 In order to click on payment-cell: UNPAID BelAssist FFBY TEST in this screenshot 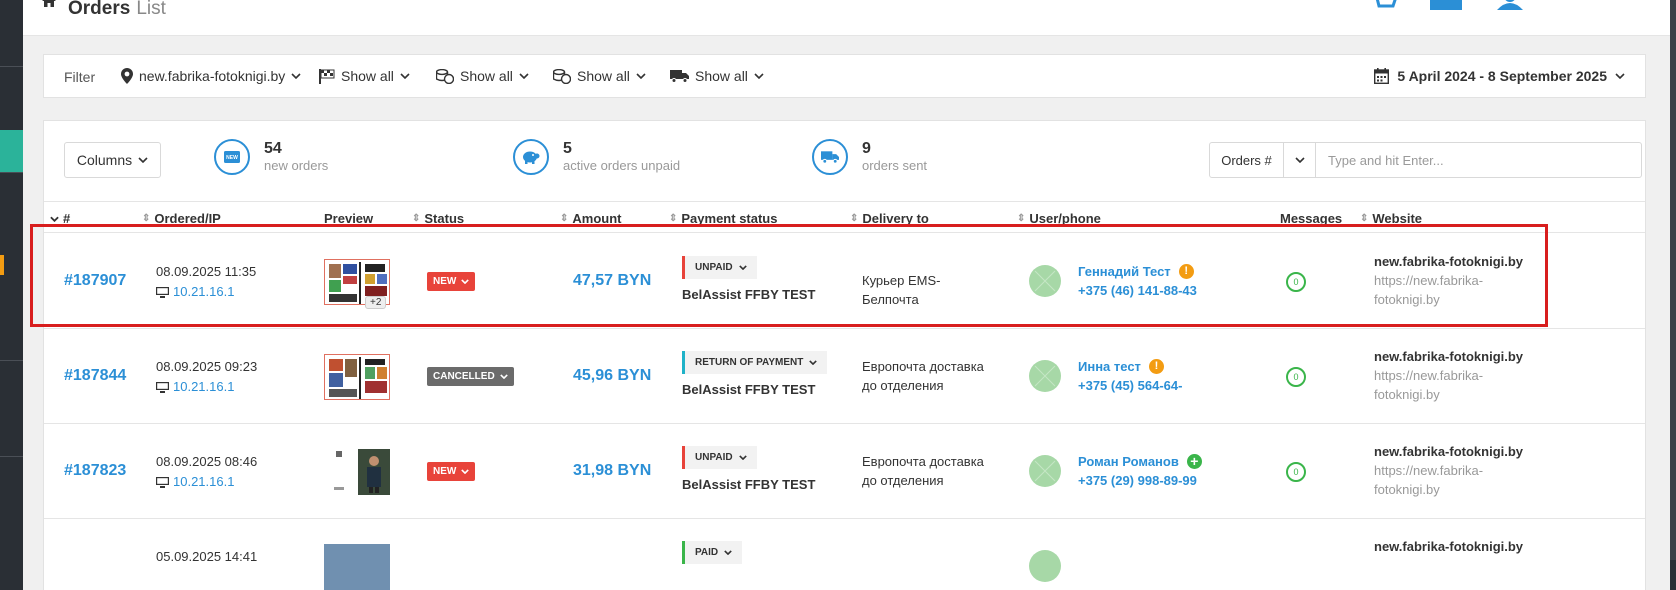, I will do `click(748, 279)`.